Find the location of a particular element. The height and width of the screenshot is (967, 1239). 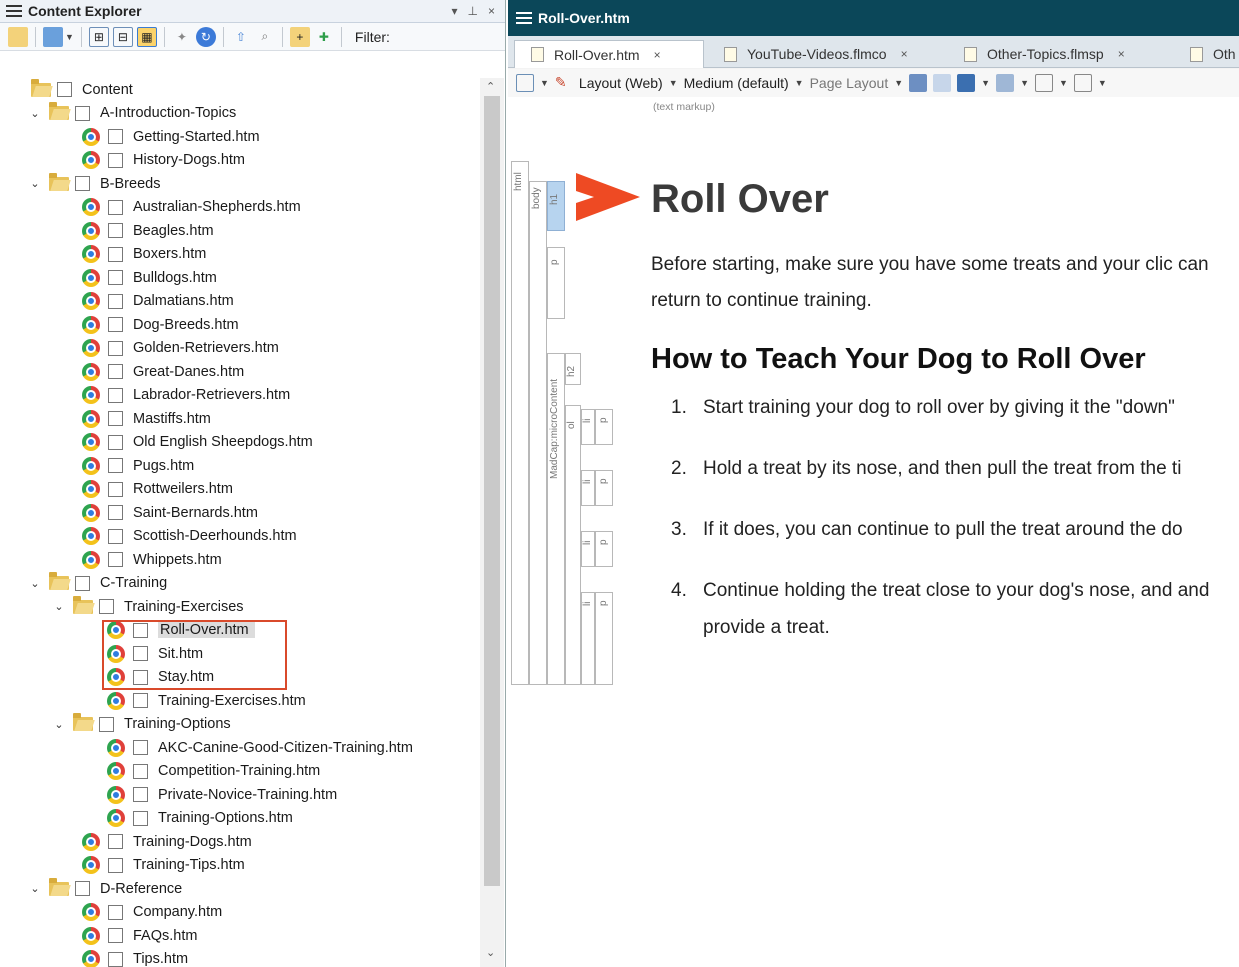

scroll-thumb is located at coordinates (492, 491).